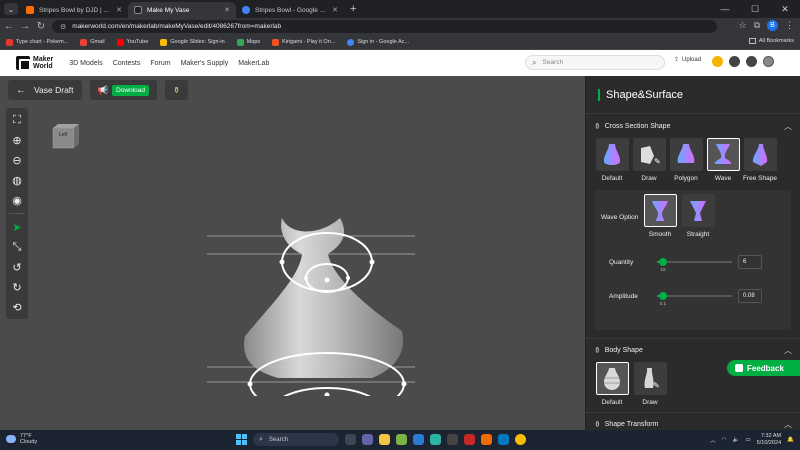  I want to click on weather-widget: 77°F Cloudy, so click(21, 439).